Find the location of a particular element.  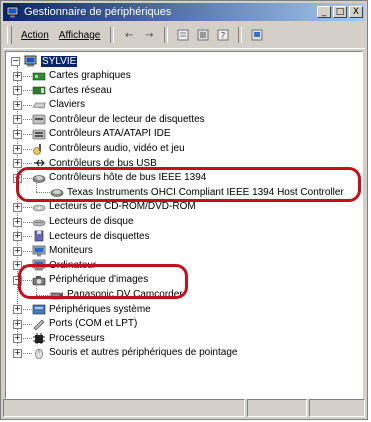

floppy-drive-icon is located at coordinates (39, 236).